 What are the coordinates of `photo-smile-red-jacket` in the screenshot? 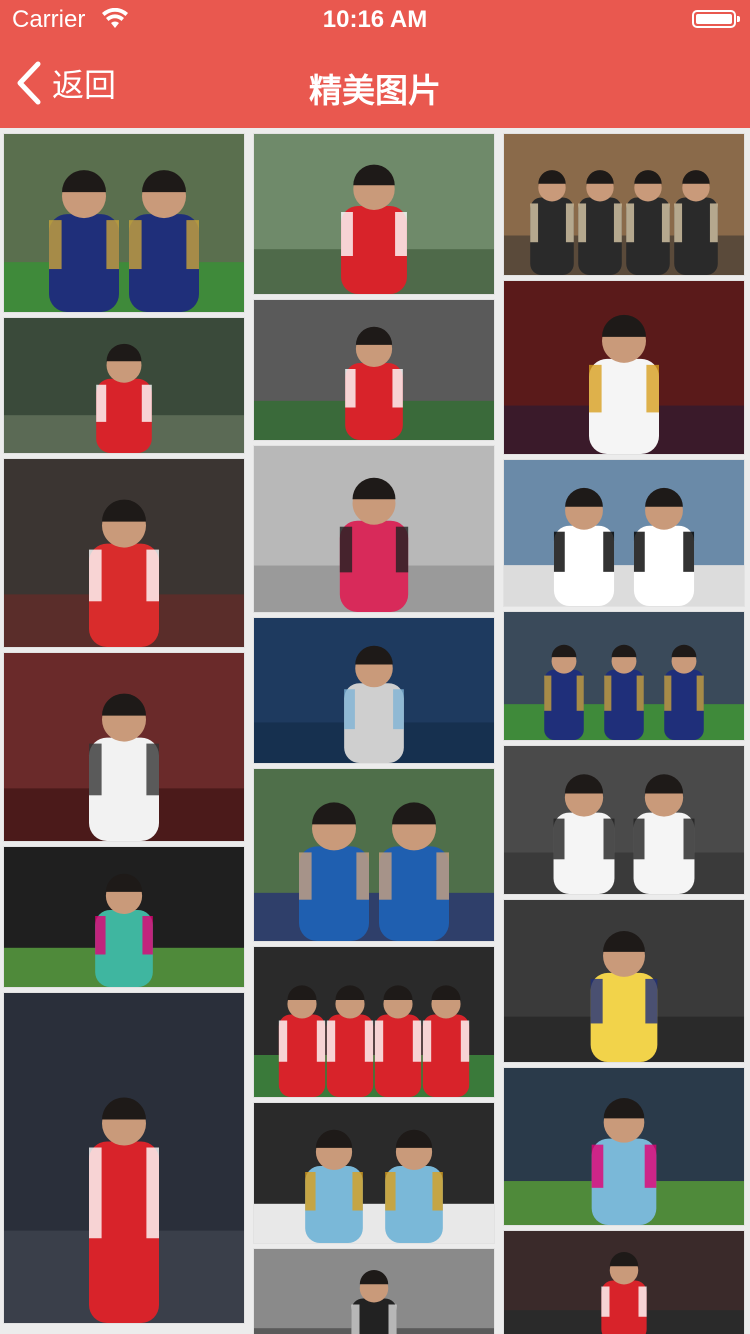 It's located at (374, 214).